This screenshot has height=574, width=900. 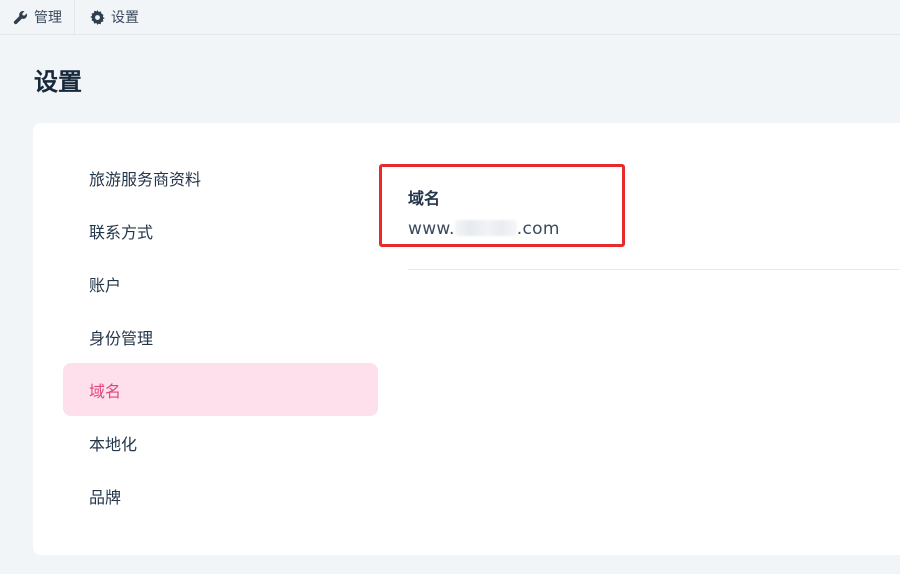 What do you see at coordinates (105, 497) in the screenshot?
I see `sidebar-item-label: 品牌` at bounding box center [105, 497].